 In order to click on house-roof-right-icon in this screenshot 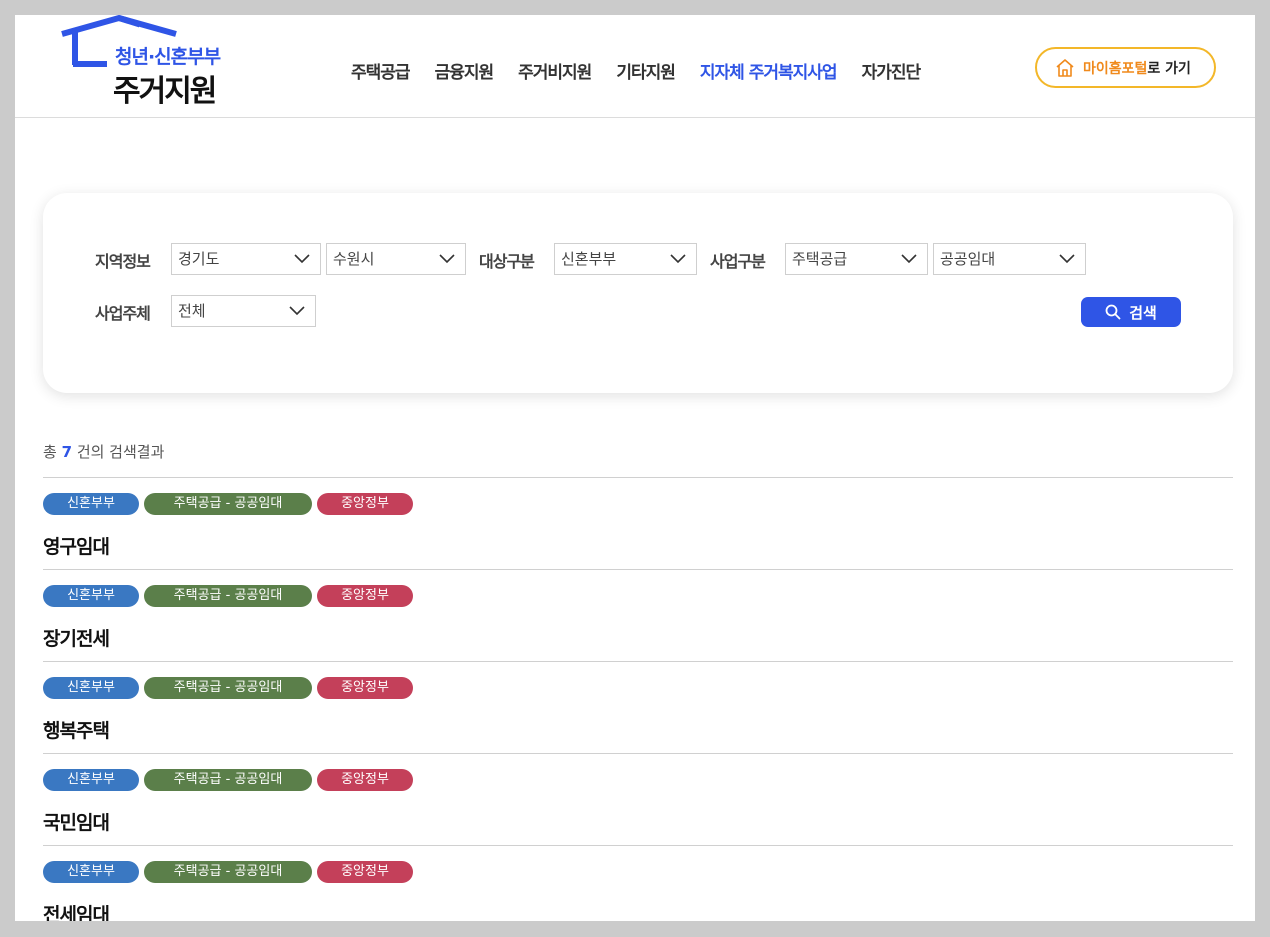, I will do `click(147, 26)`.